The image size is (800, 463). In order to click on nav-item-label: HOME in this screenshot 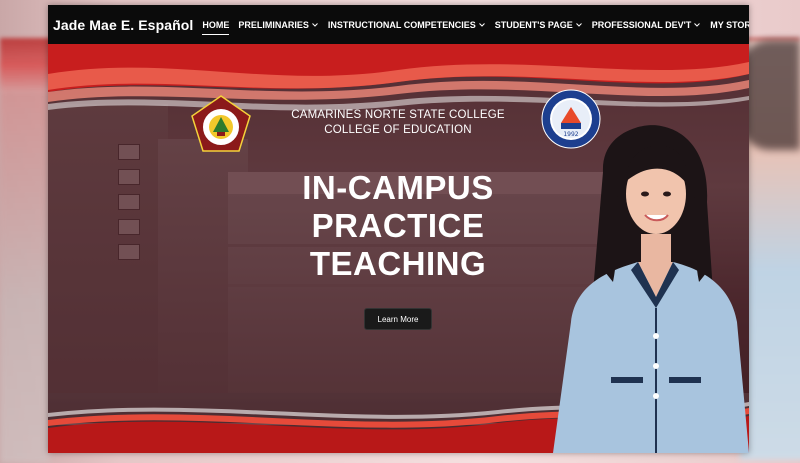, I will do `click(216, 24)`.